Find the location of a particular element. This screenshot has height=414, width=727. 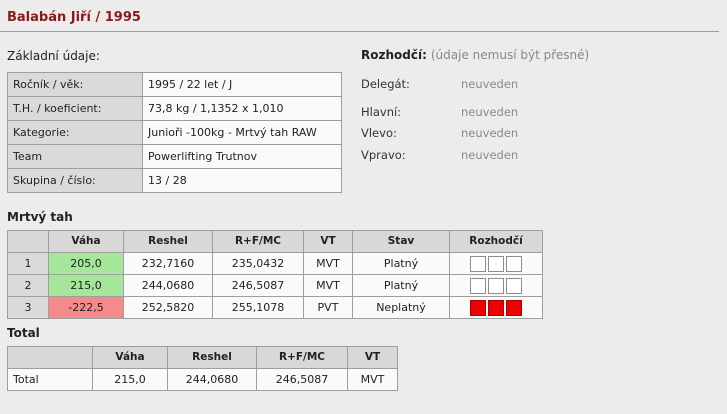

basic-label: Team is located at coordinates (75, 156).